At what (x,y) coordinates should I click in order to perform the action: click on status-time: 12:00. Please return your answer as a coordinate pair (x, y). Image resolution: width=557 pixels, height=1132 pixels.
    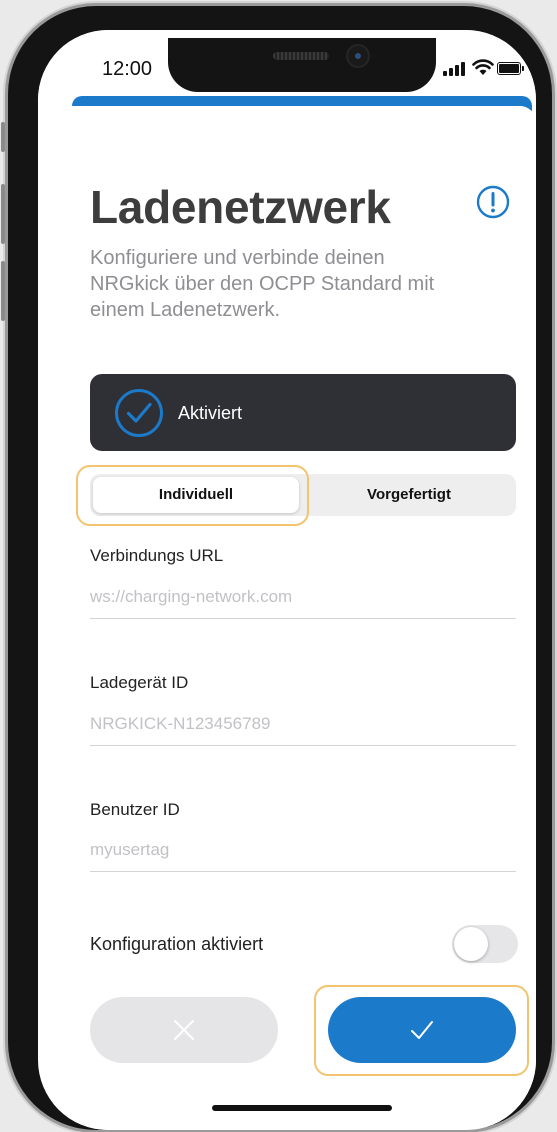
    Looking at the image, I should click on (127, 69).